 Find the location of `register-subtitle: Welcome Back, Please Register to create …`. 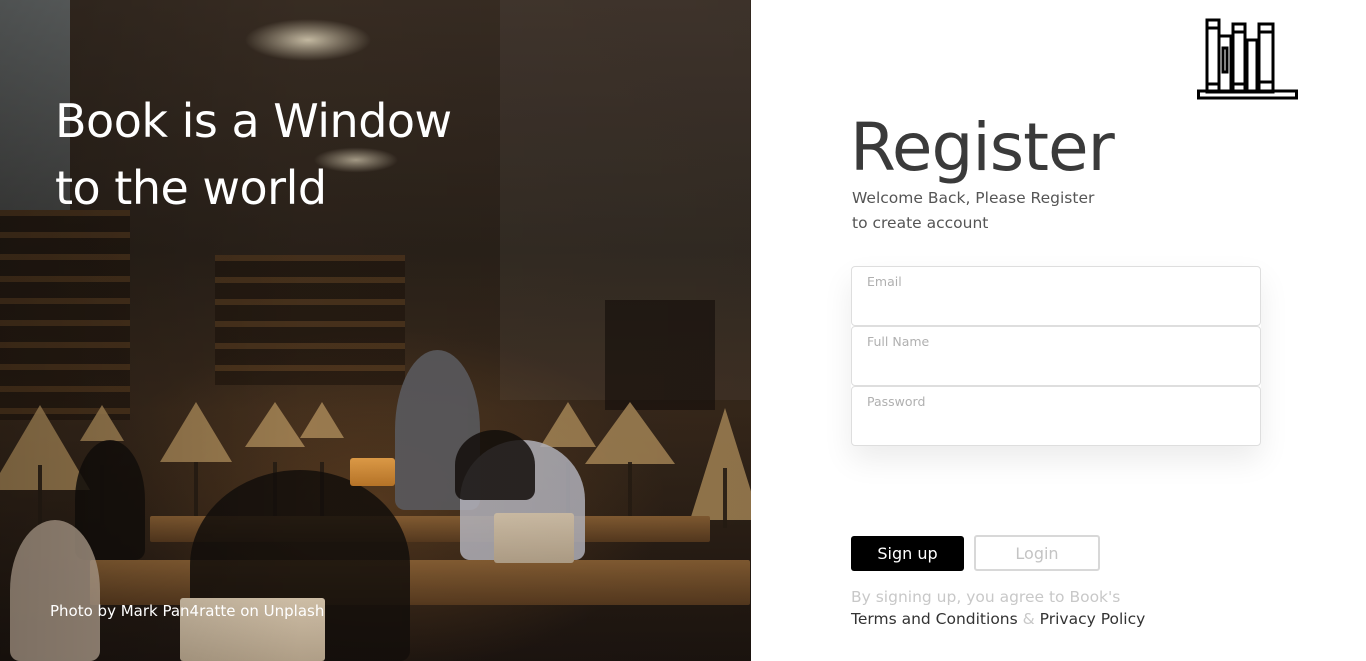

register-subtitle: Welcome Back, Please Register to create … is located at coordinates (982, 211).